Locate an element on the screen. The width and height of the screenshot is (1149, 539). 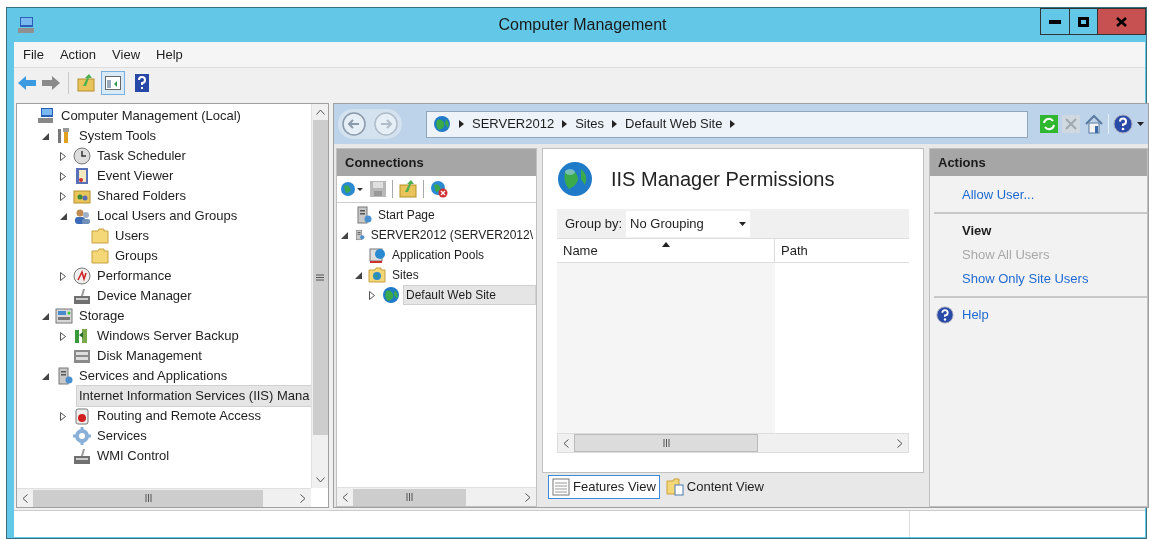
tree-item: WMI Control is located at coordinates (133, 456).